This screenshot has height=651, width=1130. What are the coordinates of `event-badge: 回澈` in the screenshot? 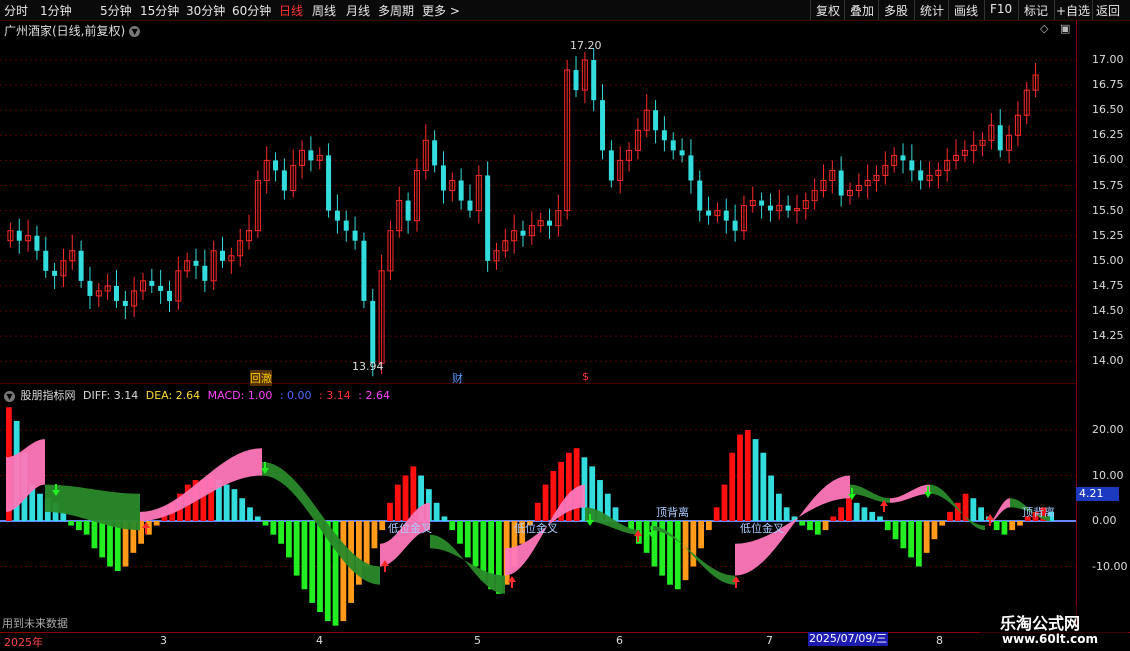 It's located at (261, 378).